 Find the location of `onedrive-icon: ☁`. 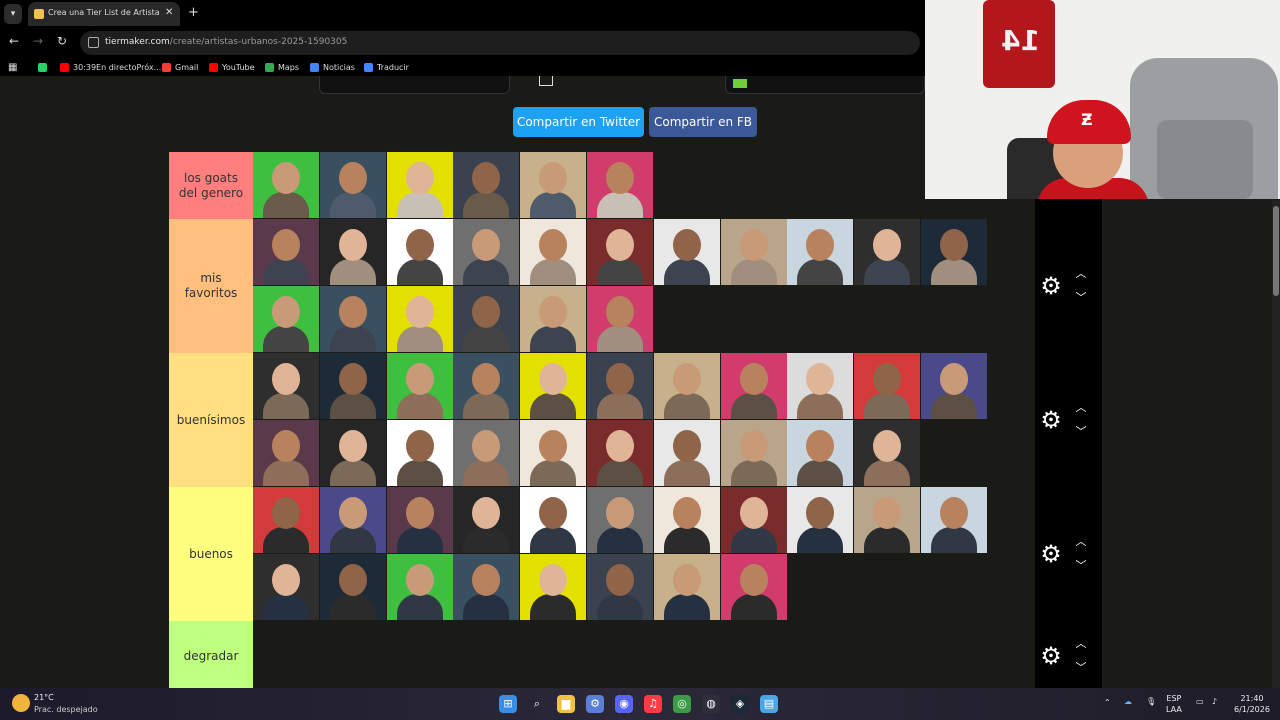

onedrive-icon: ☁ is located at coordinates (1128, 701).